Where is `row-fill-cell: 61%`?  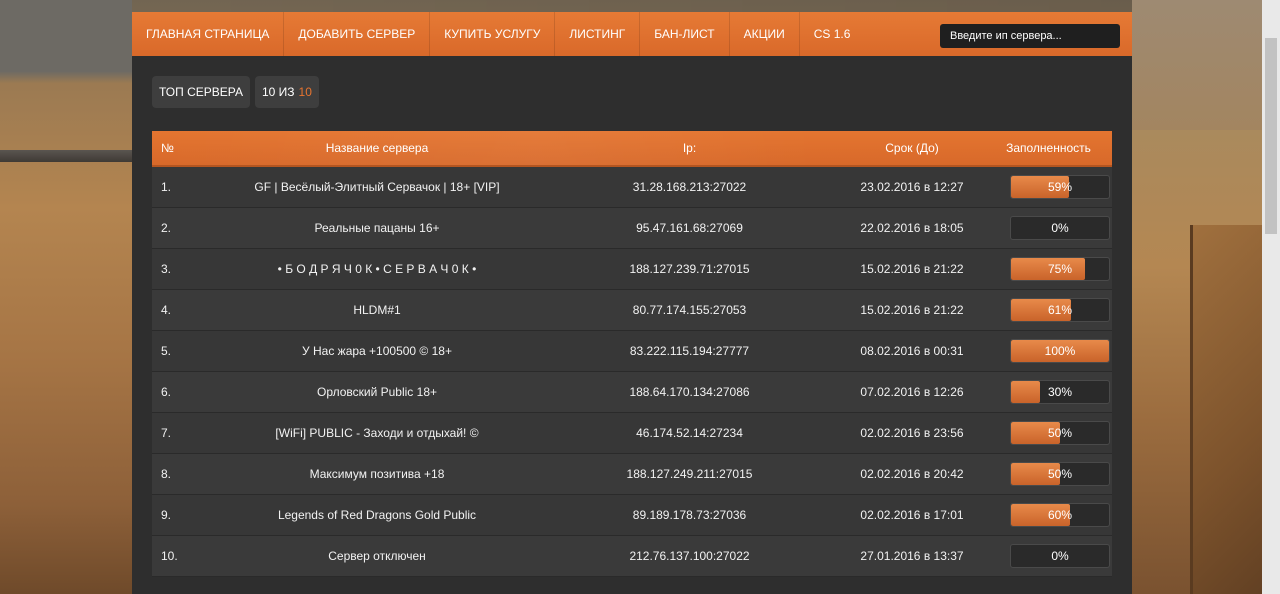
row-fill-cell: 61% is located at coordinates (1049, 310).